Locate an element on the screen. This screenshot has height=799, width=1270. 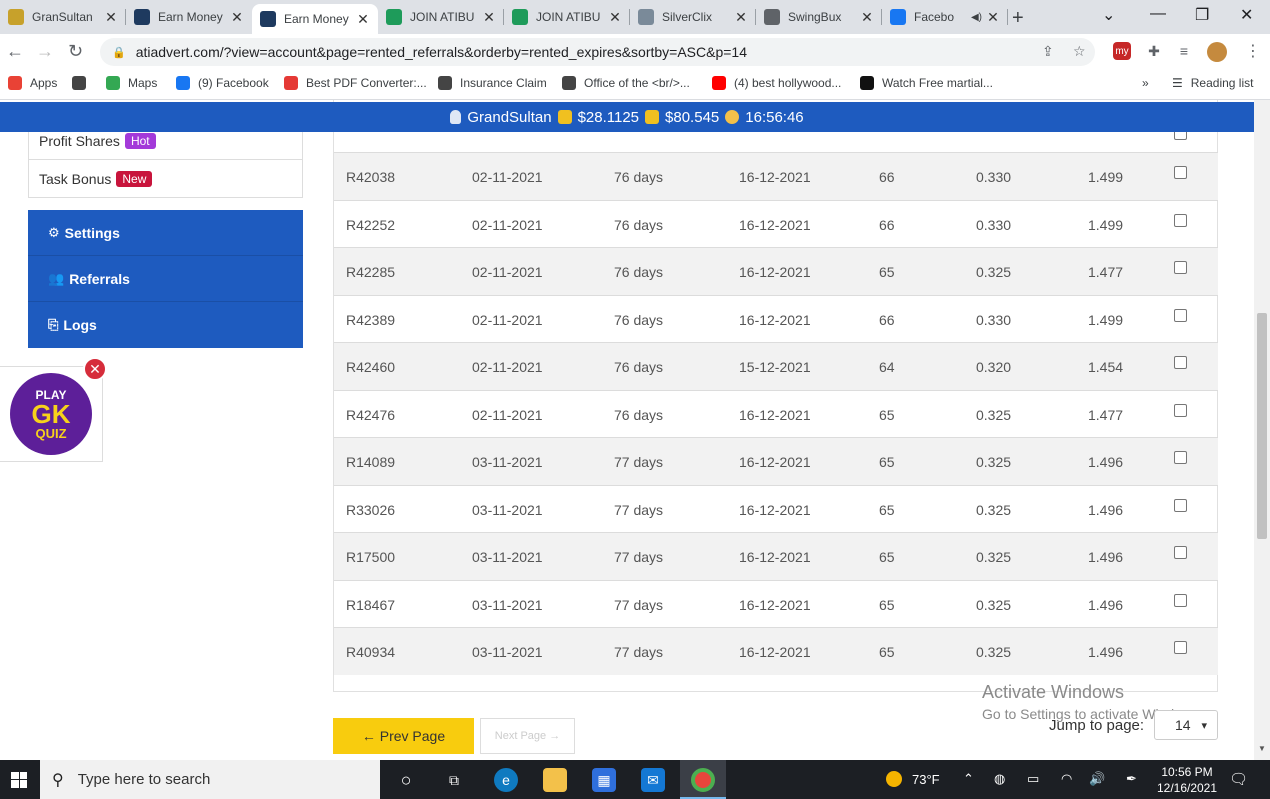
minimize-button: — is located at coordinates (1158, 14).